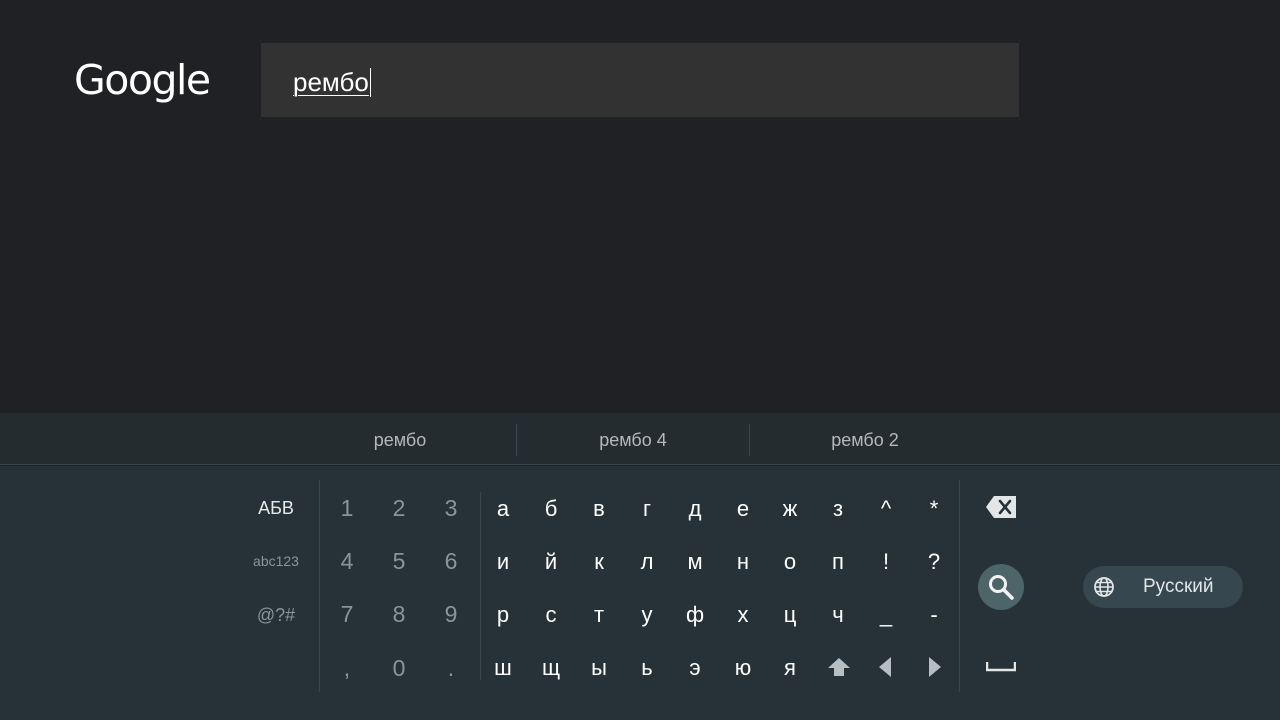 This screenshot has height=720, width=1280. I want to click on backspace-icon, so click(1001, 507).